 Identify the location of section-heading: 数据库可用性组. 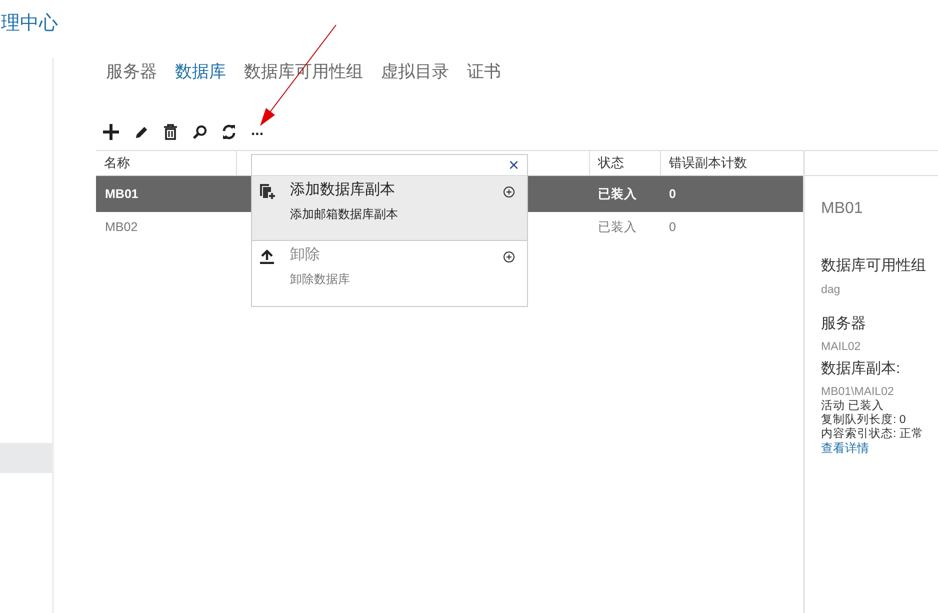
(874, 266).